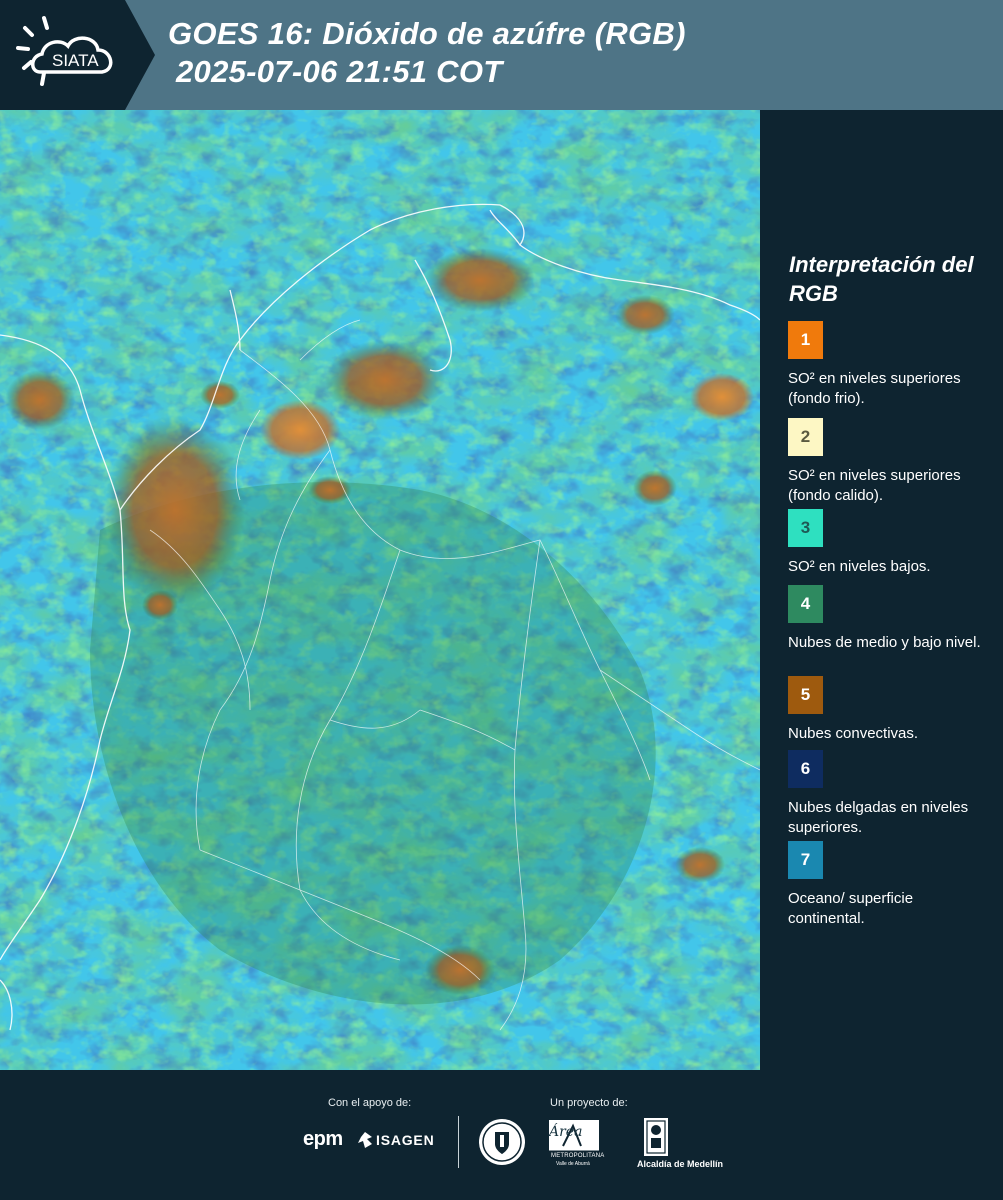 The image size is (1003, 1200). What do you see at coordinates (805, 860) in the screenshot?
I see `legend-swatch-7: 7` at bounding box center [805, 860].